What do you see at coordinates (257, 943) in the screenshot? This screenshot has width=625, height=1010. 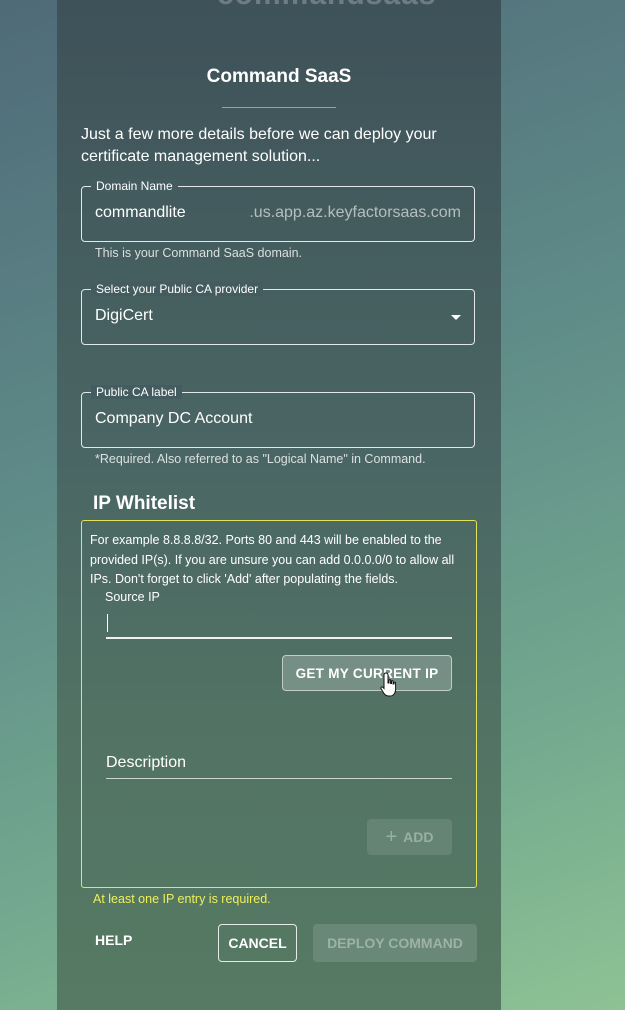 I see `cancel-button: CANCEL` at bounding box center [257, 943].